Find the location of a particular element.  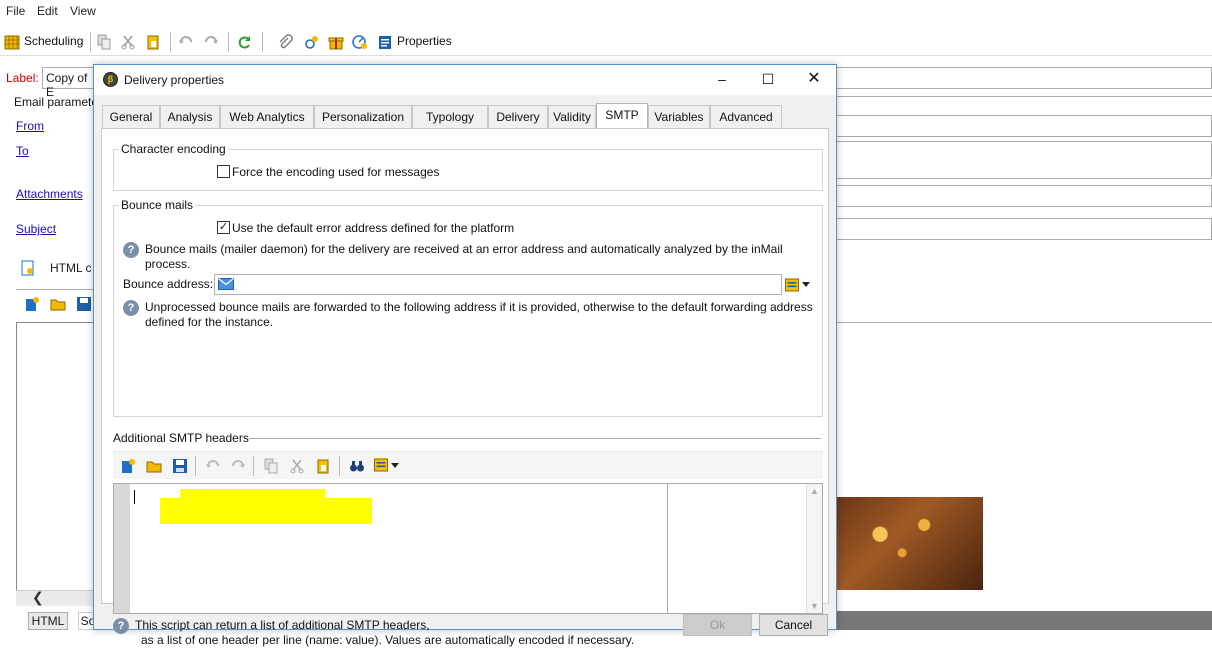

tab-analysis: Analysis is located at coordinates (190, 116).